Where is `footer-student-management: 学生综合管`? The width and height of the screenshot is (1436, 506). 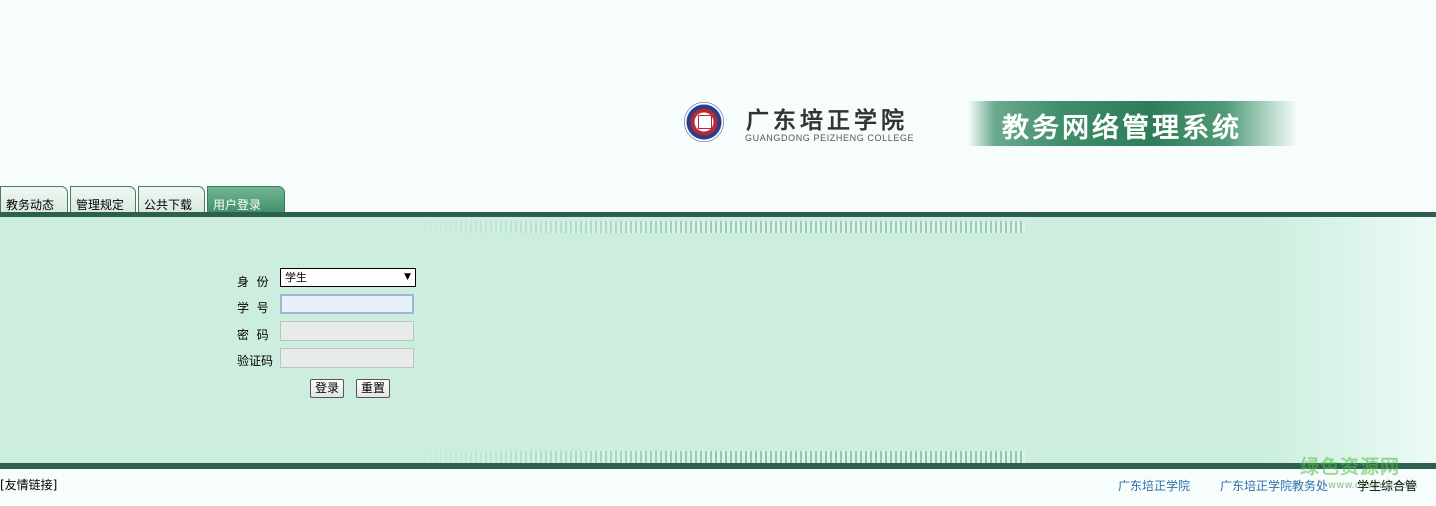
footer-student-management: 学生综合管 is located at coordinates (1387, 485).